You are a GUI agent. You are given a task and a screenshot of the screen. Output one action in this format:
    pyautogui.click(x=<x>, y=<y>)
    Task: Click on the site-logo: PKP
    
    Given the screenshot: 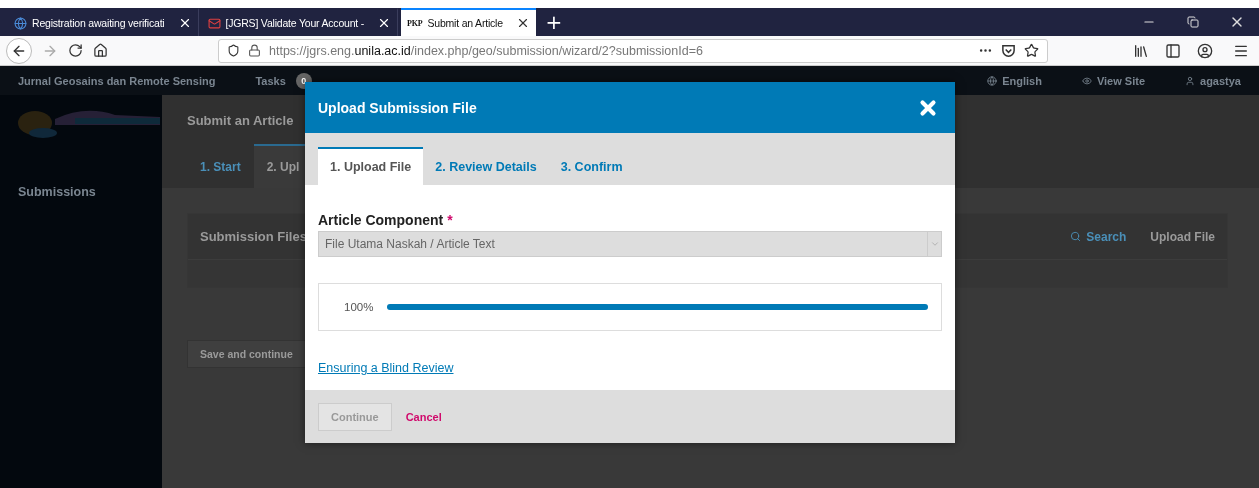 What is the action you would take?
    pyautogui.click(x=415, y=23)
    